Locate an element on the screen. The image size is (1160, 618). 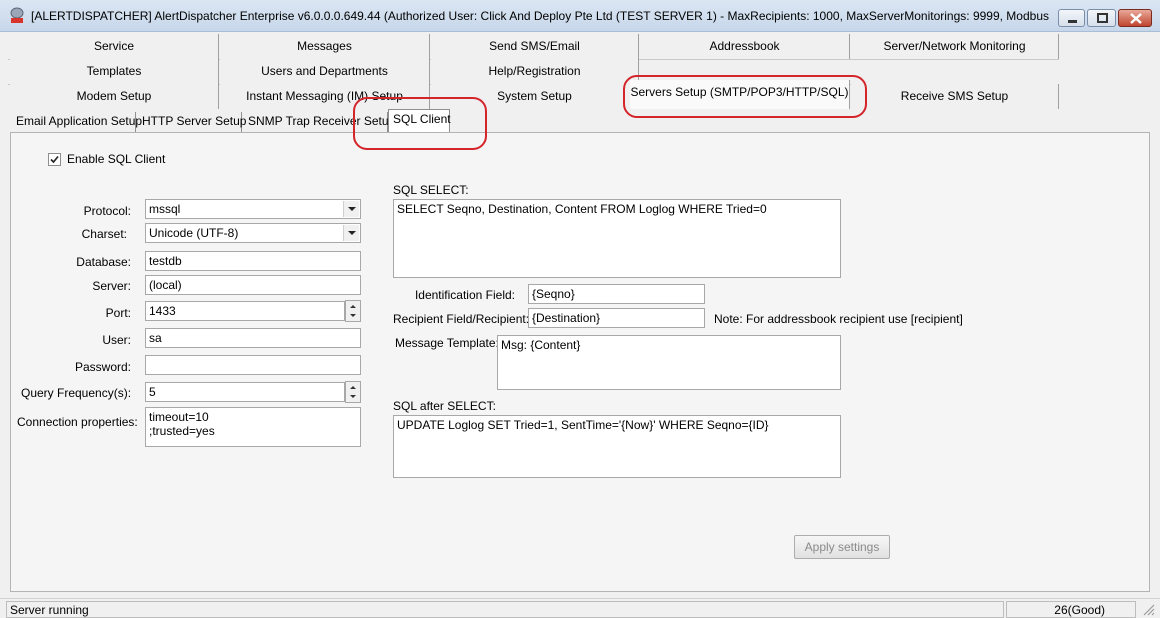
app-logo-icon is located at coordinates (17, 15).